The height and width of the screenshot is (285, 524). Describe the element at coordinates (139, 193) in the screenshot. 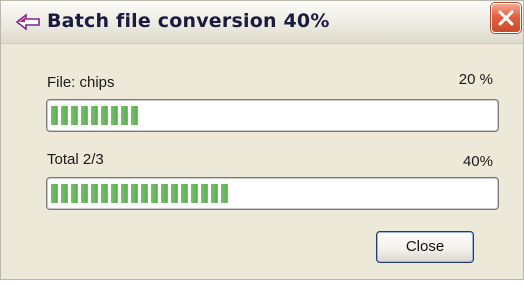

I see `total-progress-fill` at that location.